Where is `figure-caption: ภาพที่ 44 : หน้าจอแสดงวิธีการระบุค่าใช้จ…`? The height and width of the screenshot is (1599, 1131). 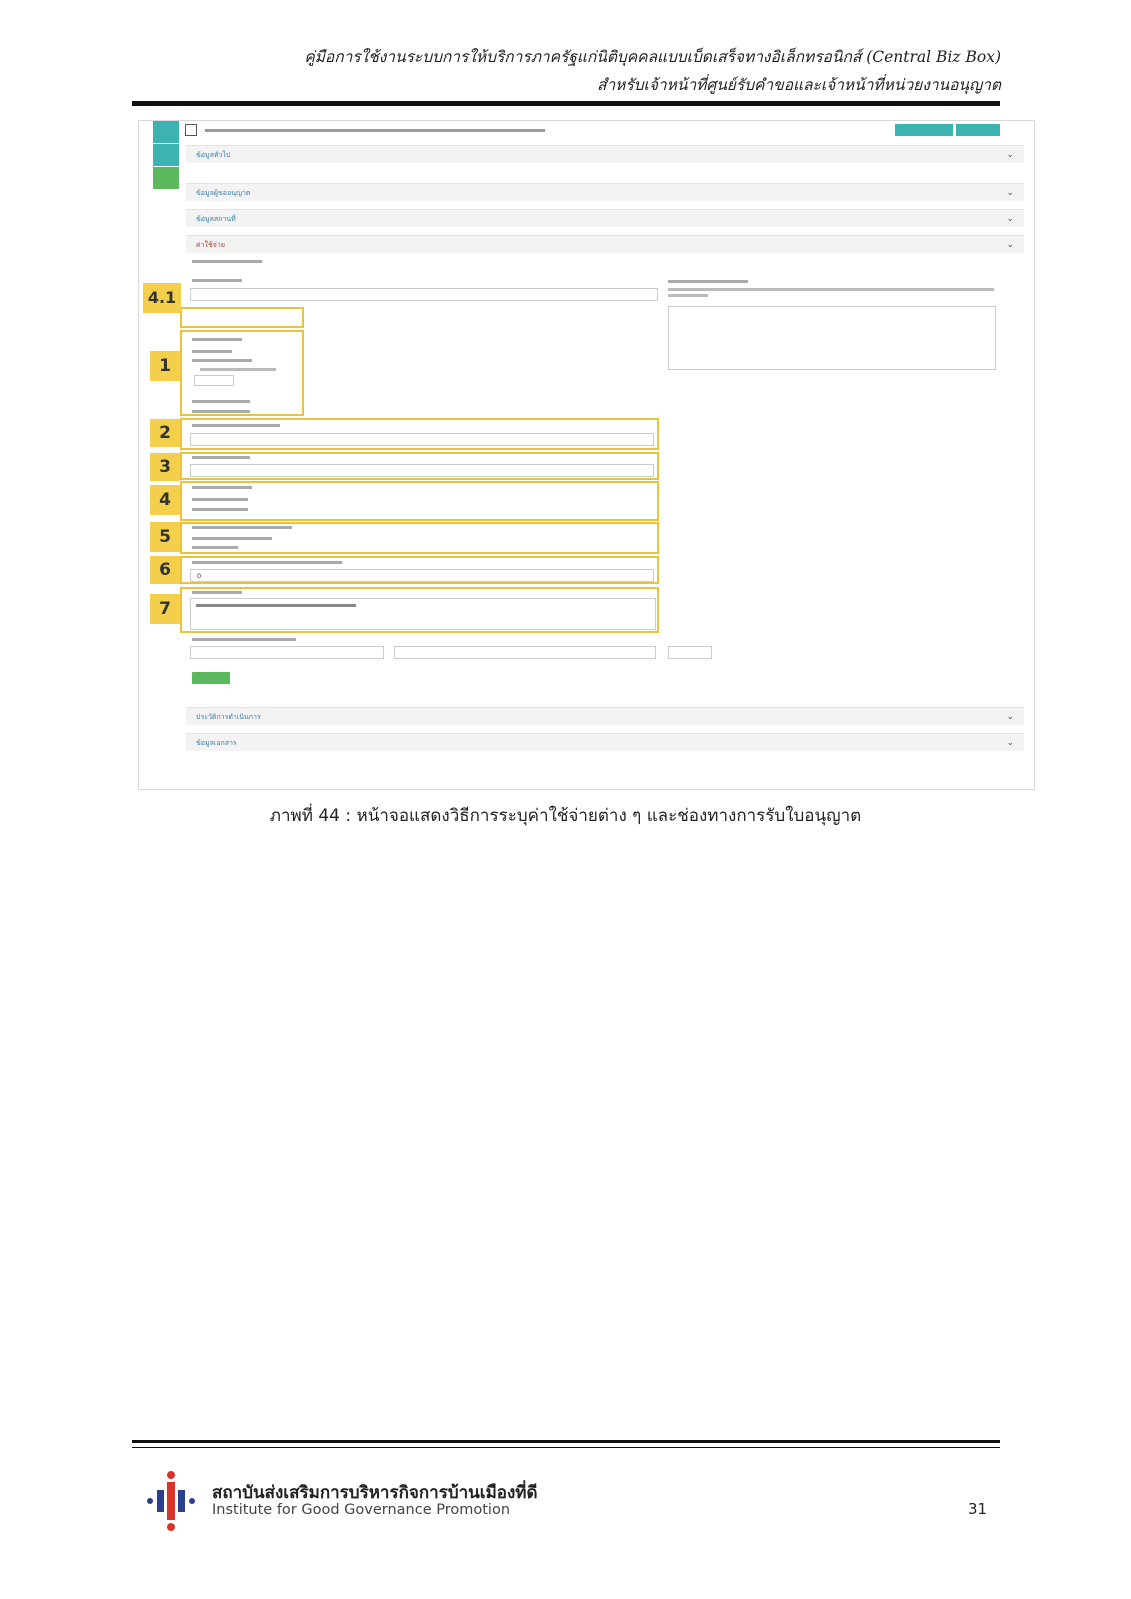 figure-caption: ภาพที่ 44 : หน้าจอแสดงวิธีการระบุค่าใช้จ… is located at coordinates (565, 816).